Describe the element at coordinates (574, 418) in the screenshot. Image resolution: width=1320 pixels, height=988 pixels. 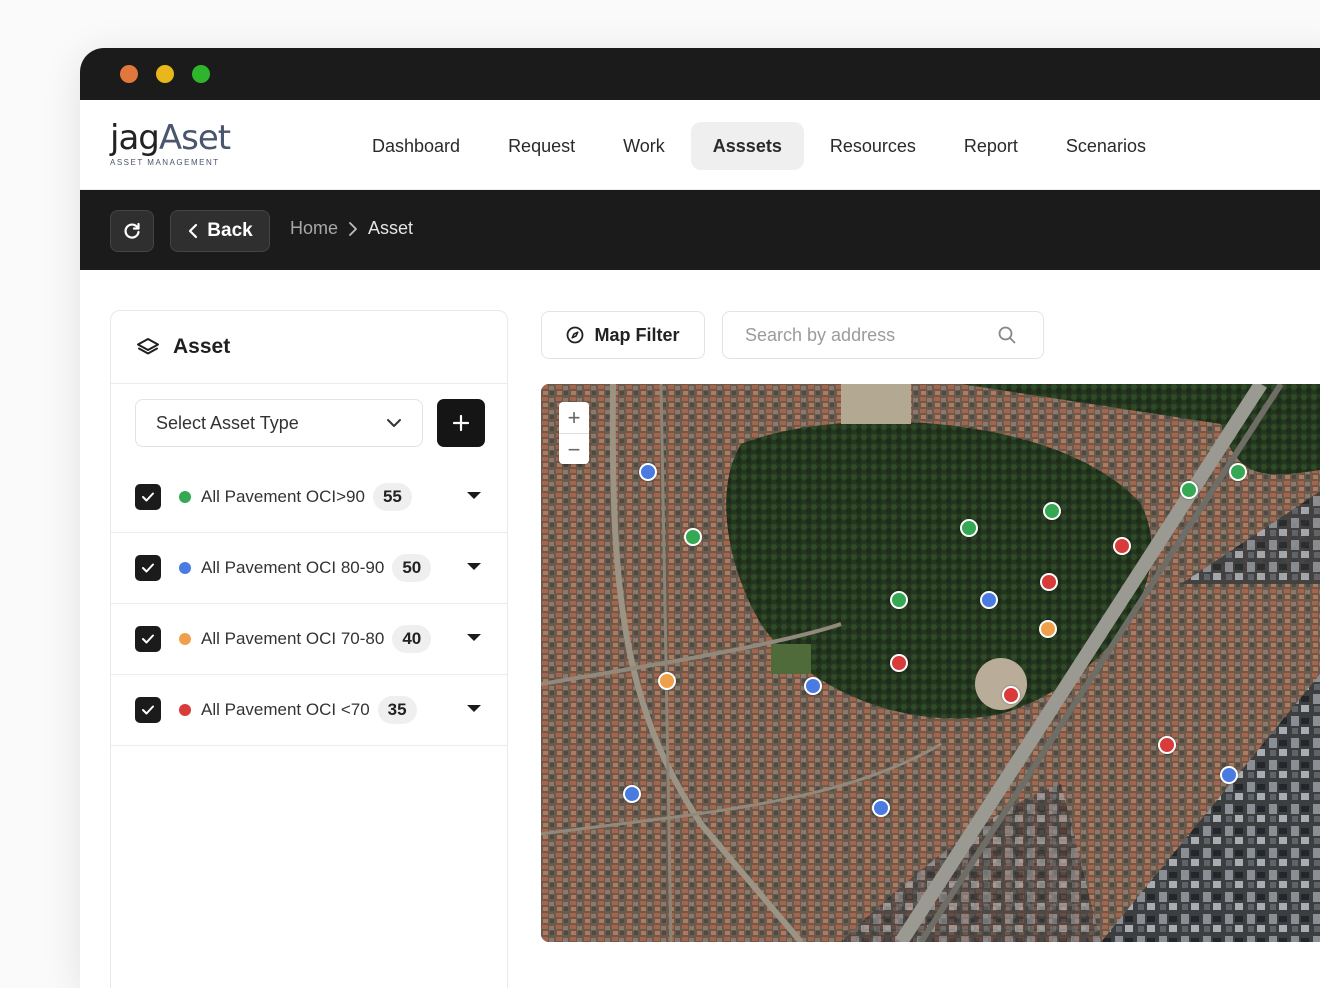
I see `zoom-in-button: +` at that location.